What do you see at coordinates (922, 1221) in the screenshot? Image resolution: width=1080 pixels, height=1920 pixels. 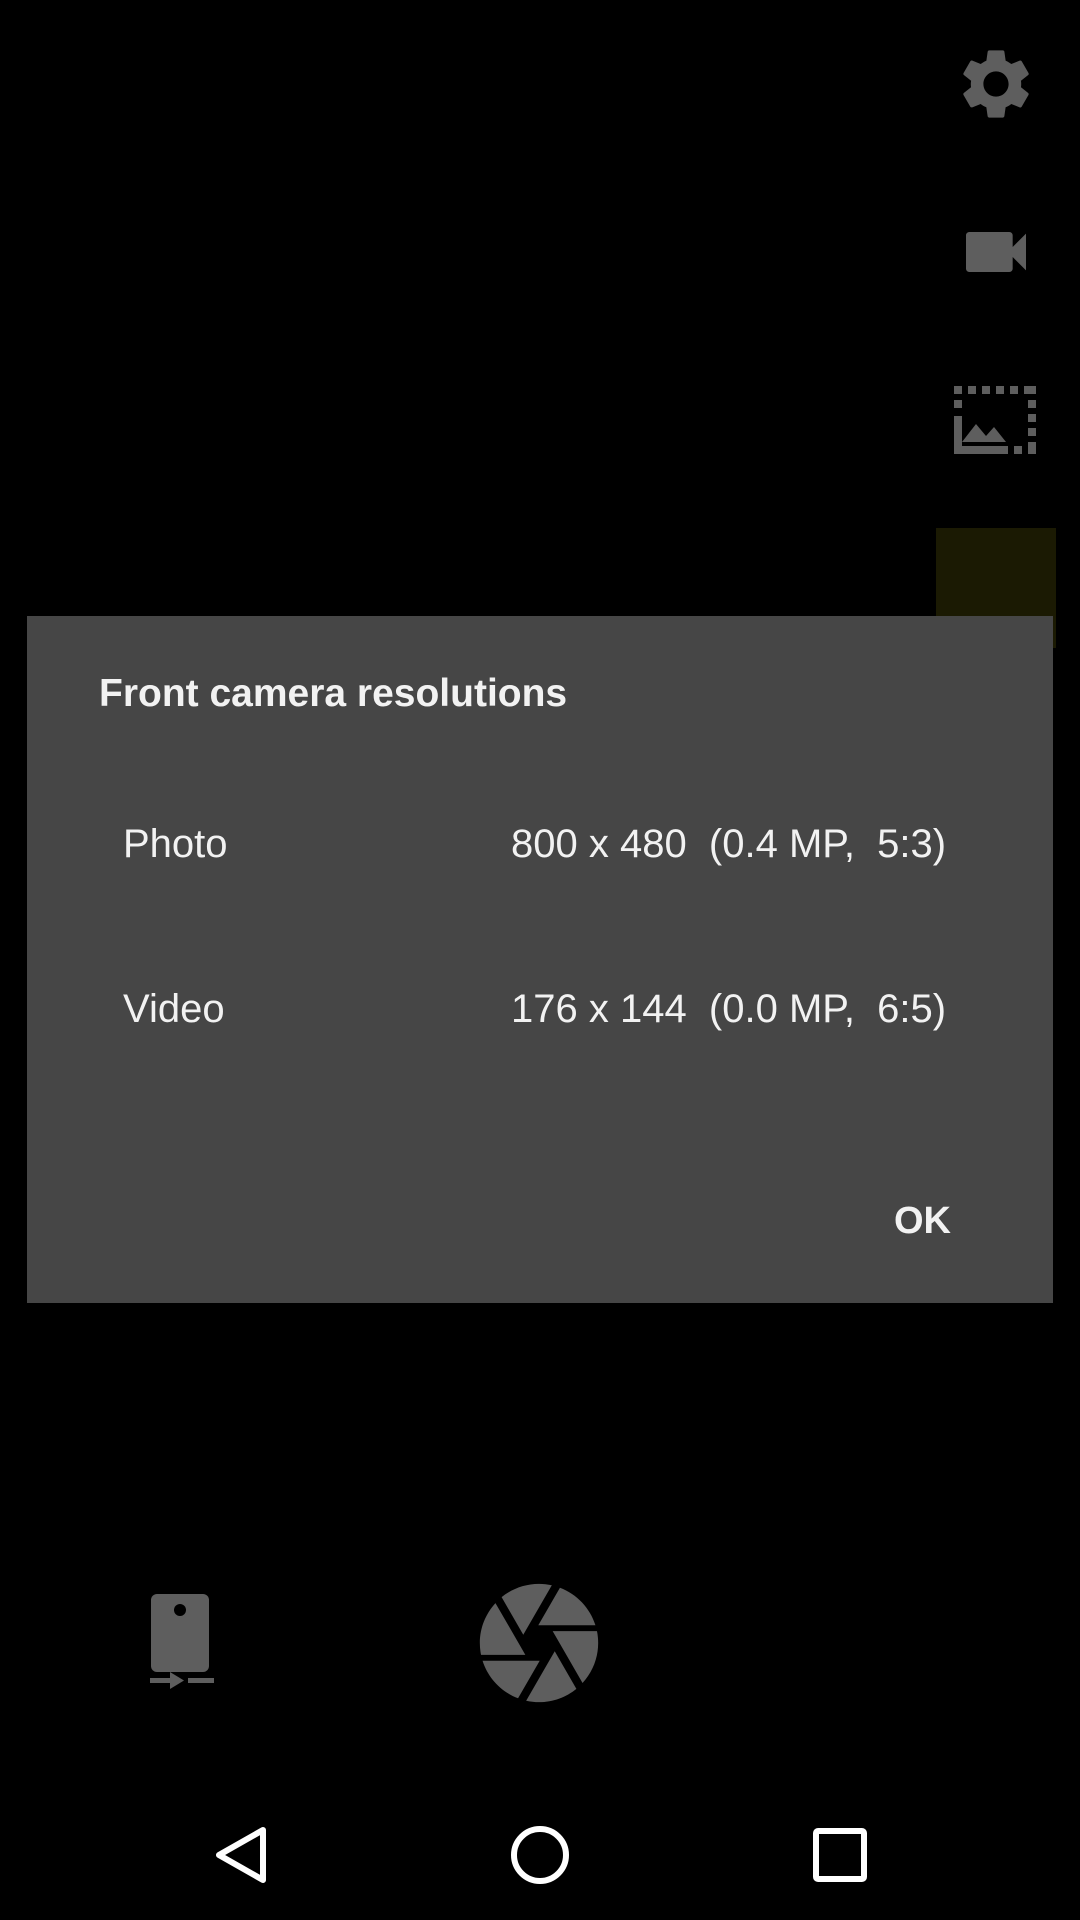 I see `ok-button: OK` at bounding box center [922, 1221].